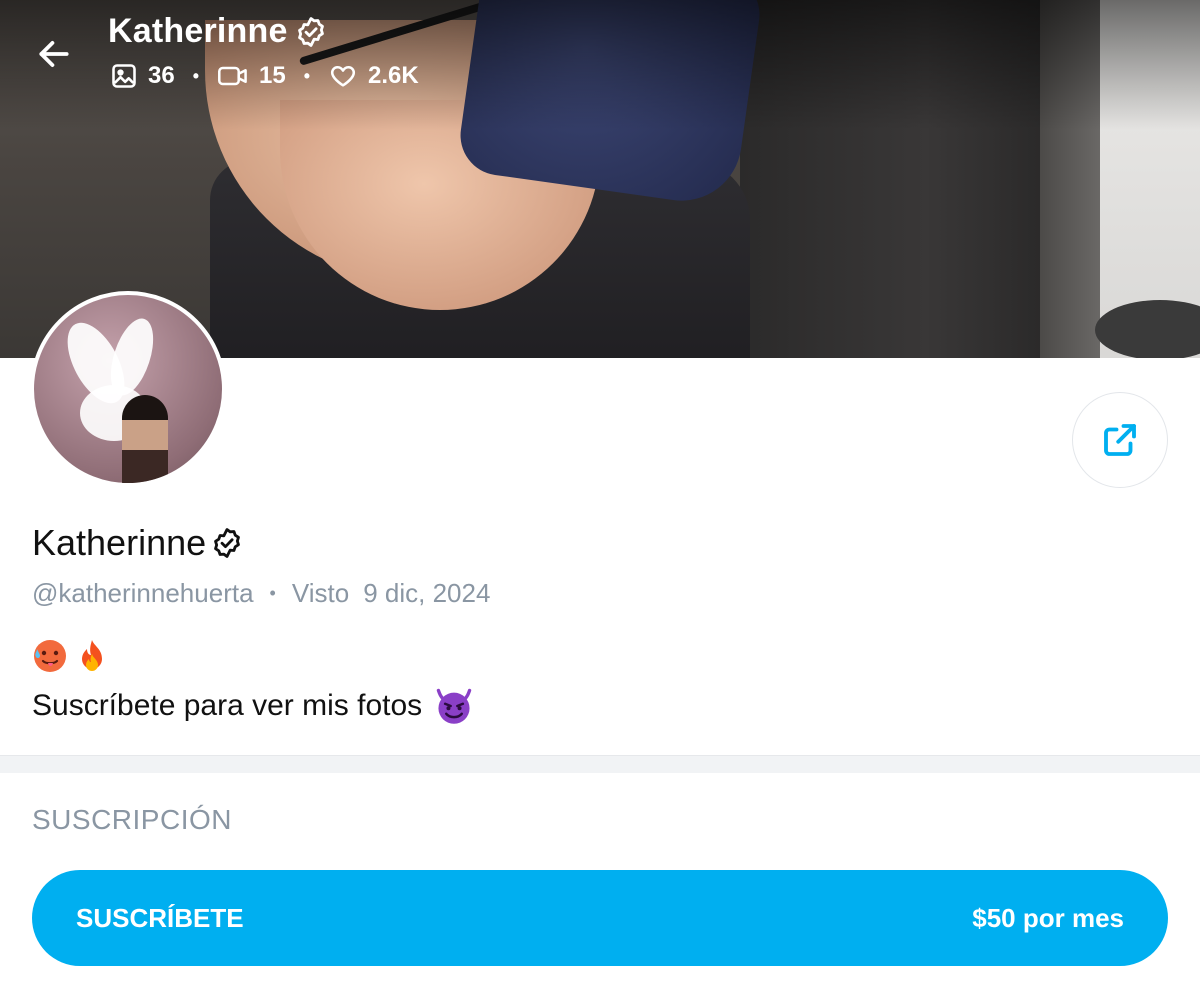  Describe the element at coordinates (427, 593) in the screenshot. I see `last-seen-date: 9 dic, 2024` at that location.